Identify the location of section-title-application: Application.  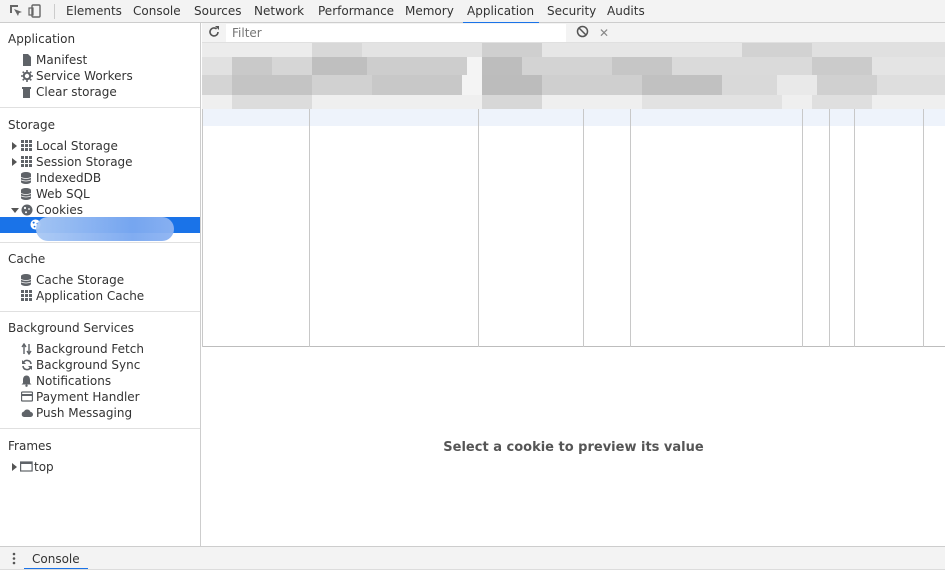
(42, 39).